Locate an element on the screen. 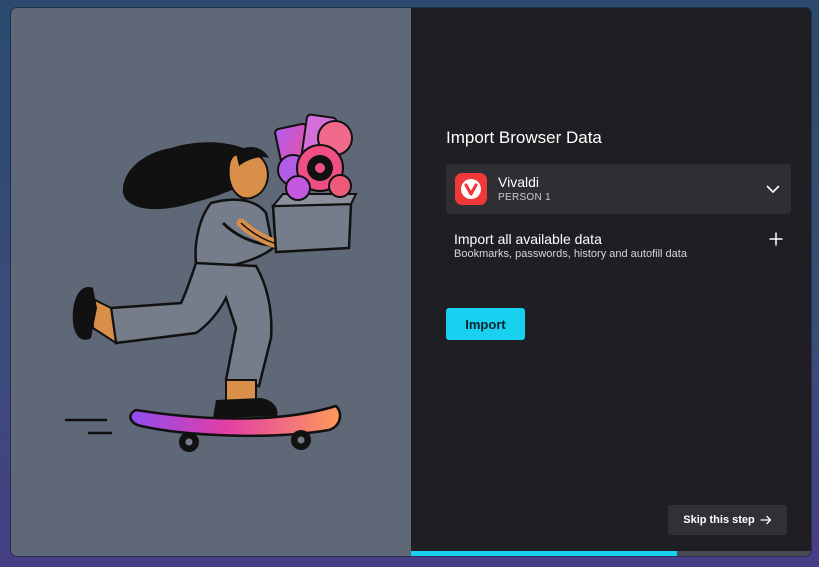 This screenshot has width=819, height=567. browser-name: Vivaldi is located at coordinates (518, 182).